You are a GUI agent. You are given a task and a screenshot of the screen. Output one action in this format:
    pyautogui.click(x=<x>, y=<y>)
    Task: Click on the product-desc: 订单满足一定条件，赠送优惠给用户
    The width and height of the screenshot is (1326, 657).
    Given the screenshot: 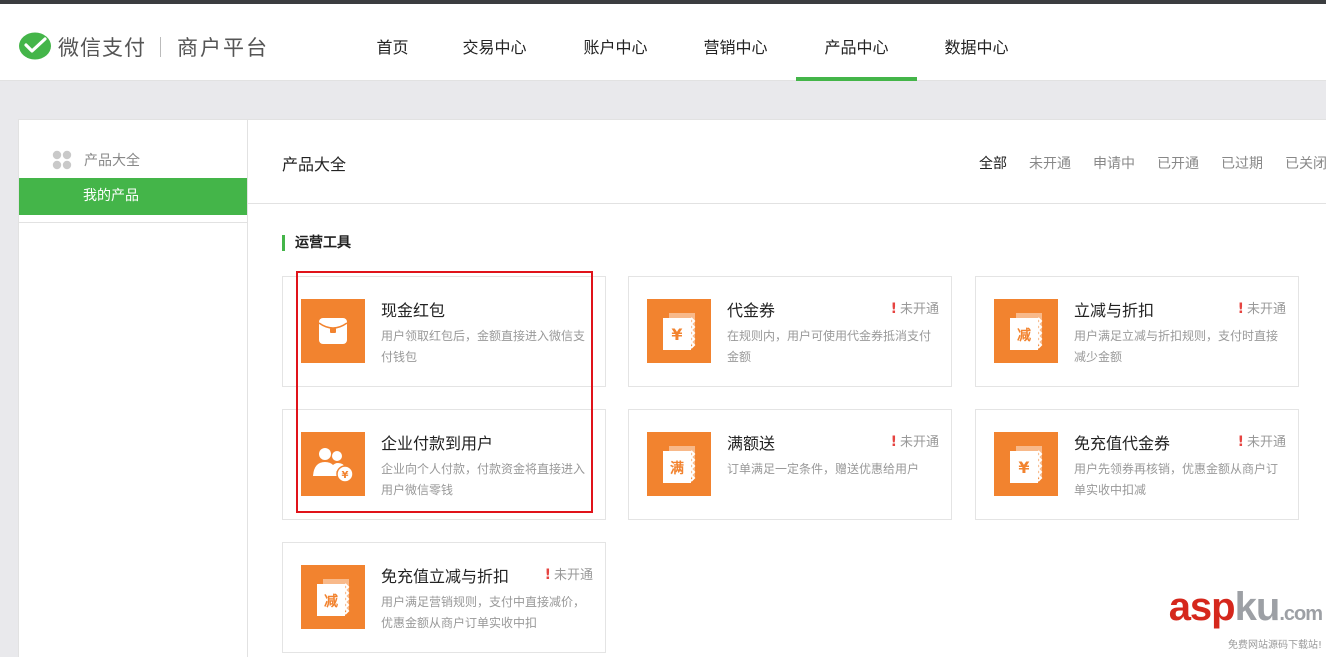 What is the action you would take?
    pyautogui.click(x=823, y=469)
    